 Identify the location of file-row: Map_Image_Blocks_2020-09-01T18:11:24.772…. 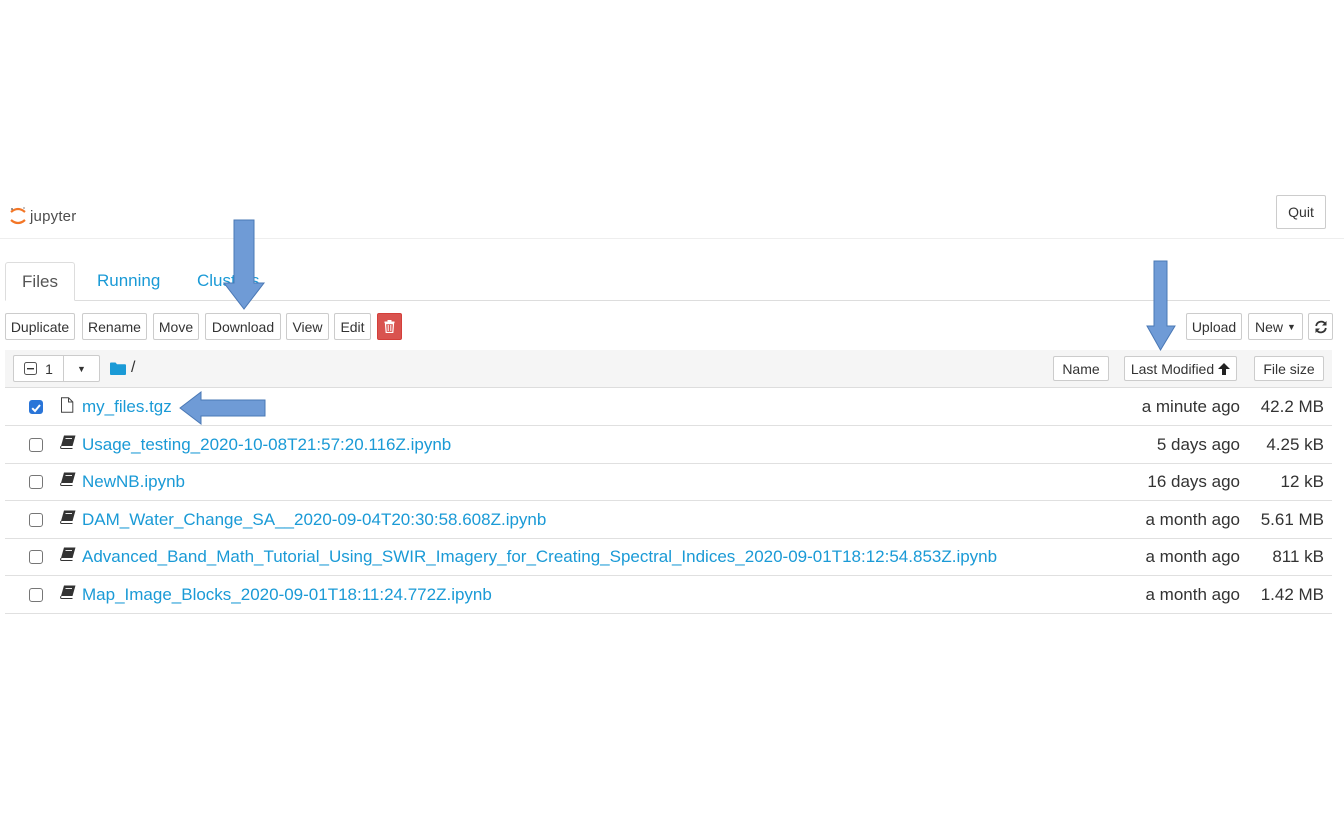
(668, 595).